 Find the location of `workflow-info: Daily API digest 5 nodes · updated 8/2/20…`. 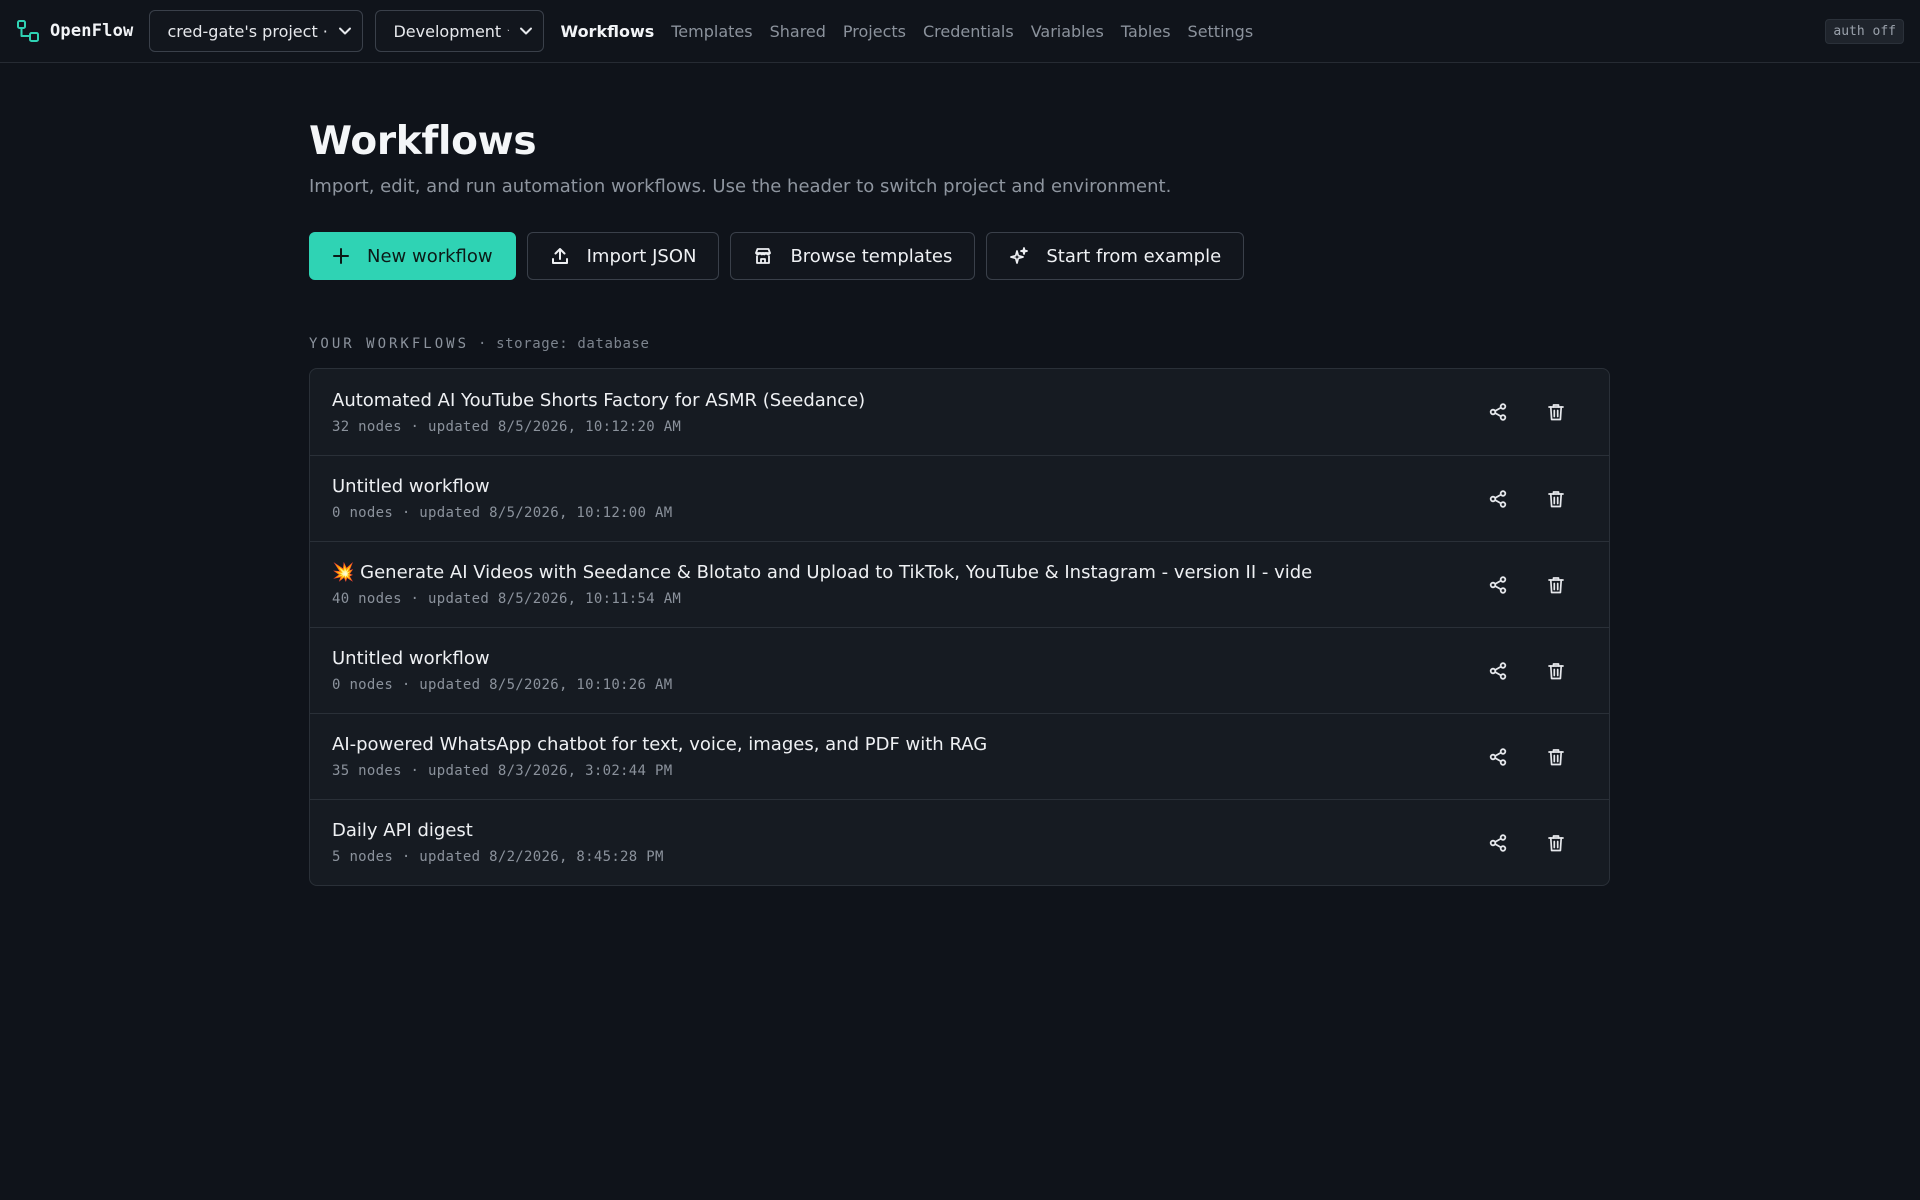

workflow-info: Daily API digest 5 nodes · updated 8/2/20… is located at coordinates (909, 842).